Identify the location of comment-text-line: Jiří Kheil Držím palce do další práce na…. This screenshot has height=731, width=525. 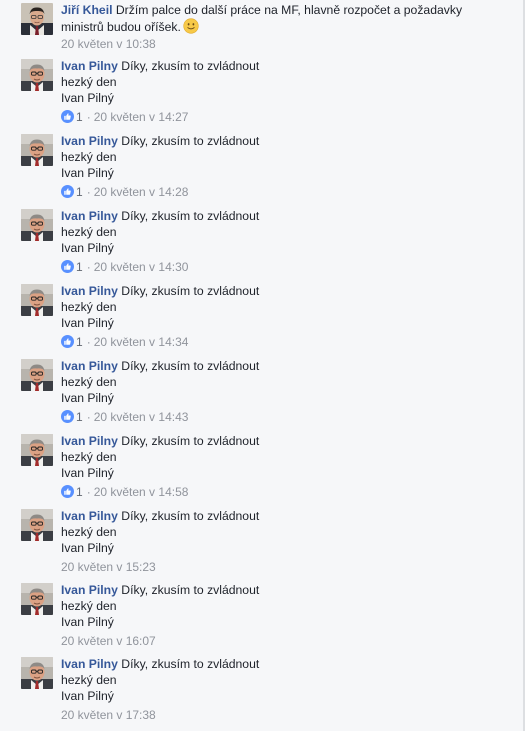
(281, 10).